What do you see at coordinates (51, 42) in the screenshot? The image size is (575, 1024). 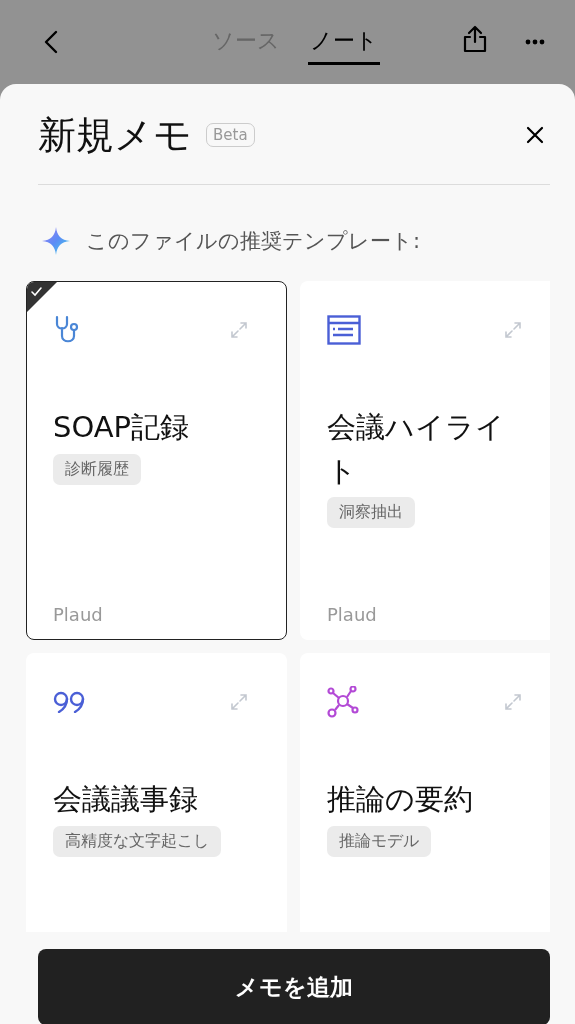 I see `back-icon` at bounding box center [51, 42].